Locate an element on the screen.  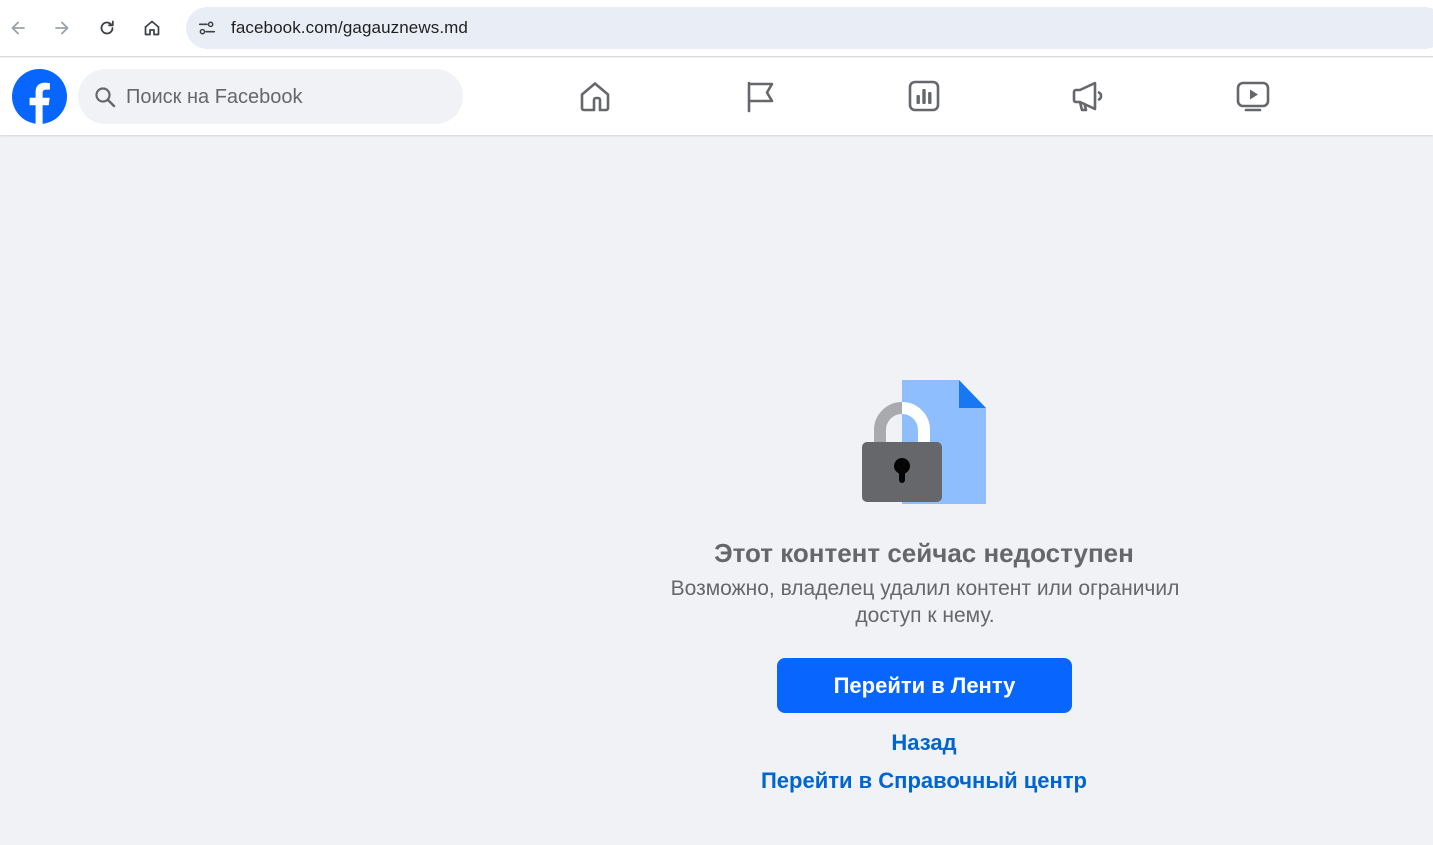
reload-icon is located at coordinates (107, 28).